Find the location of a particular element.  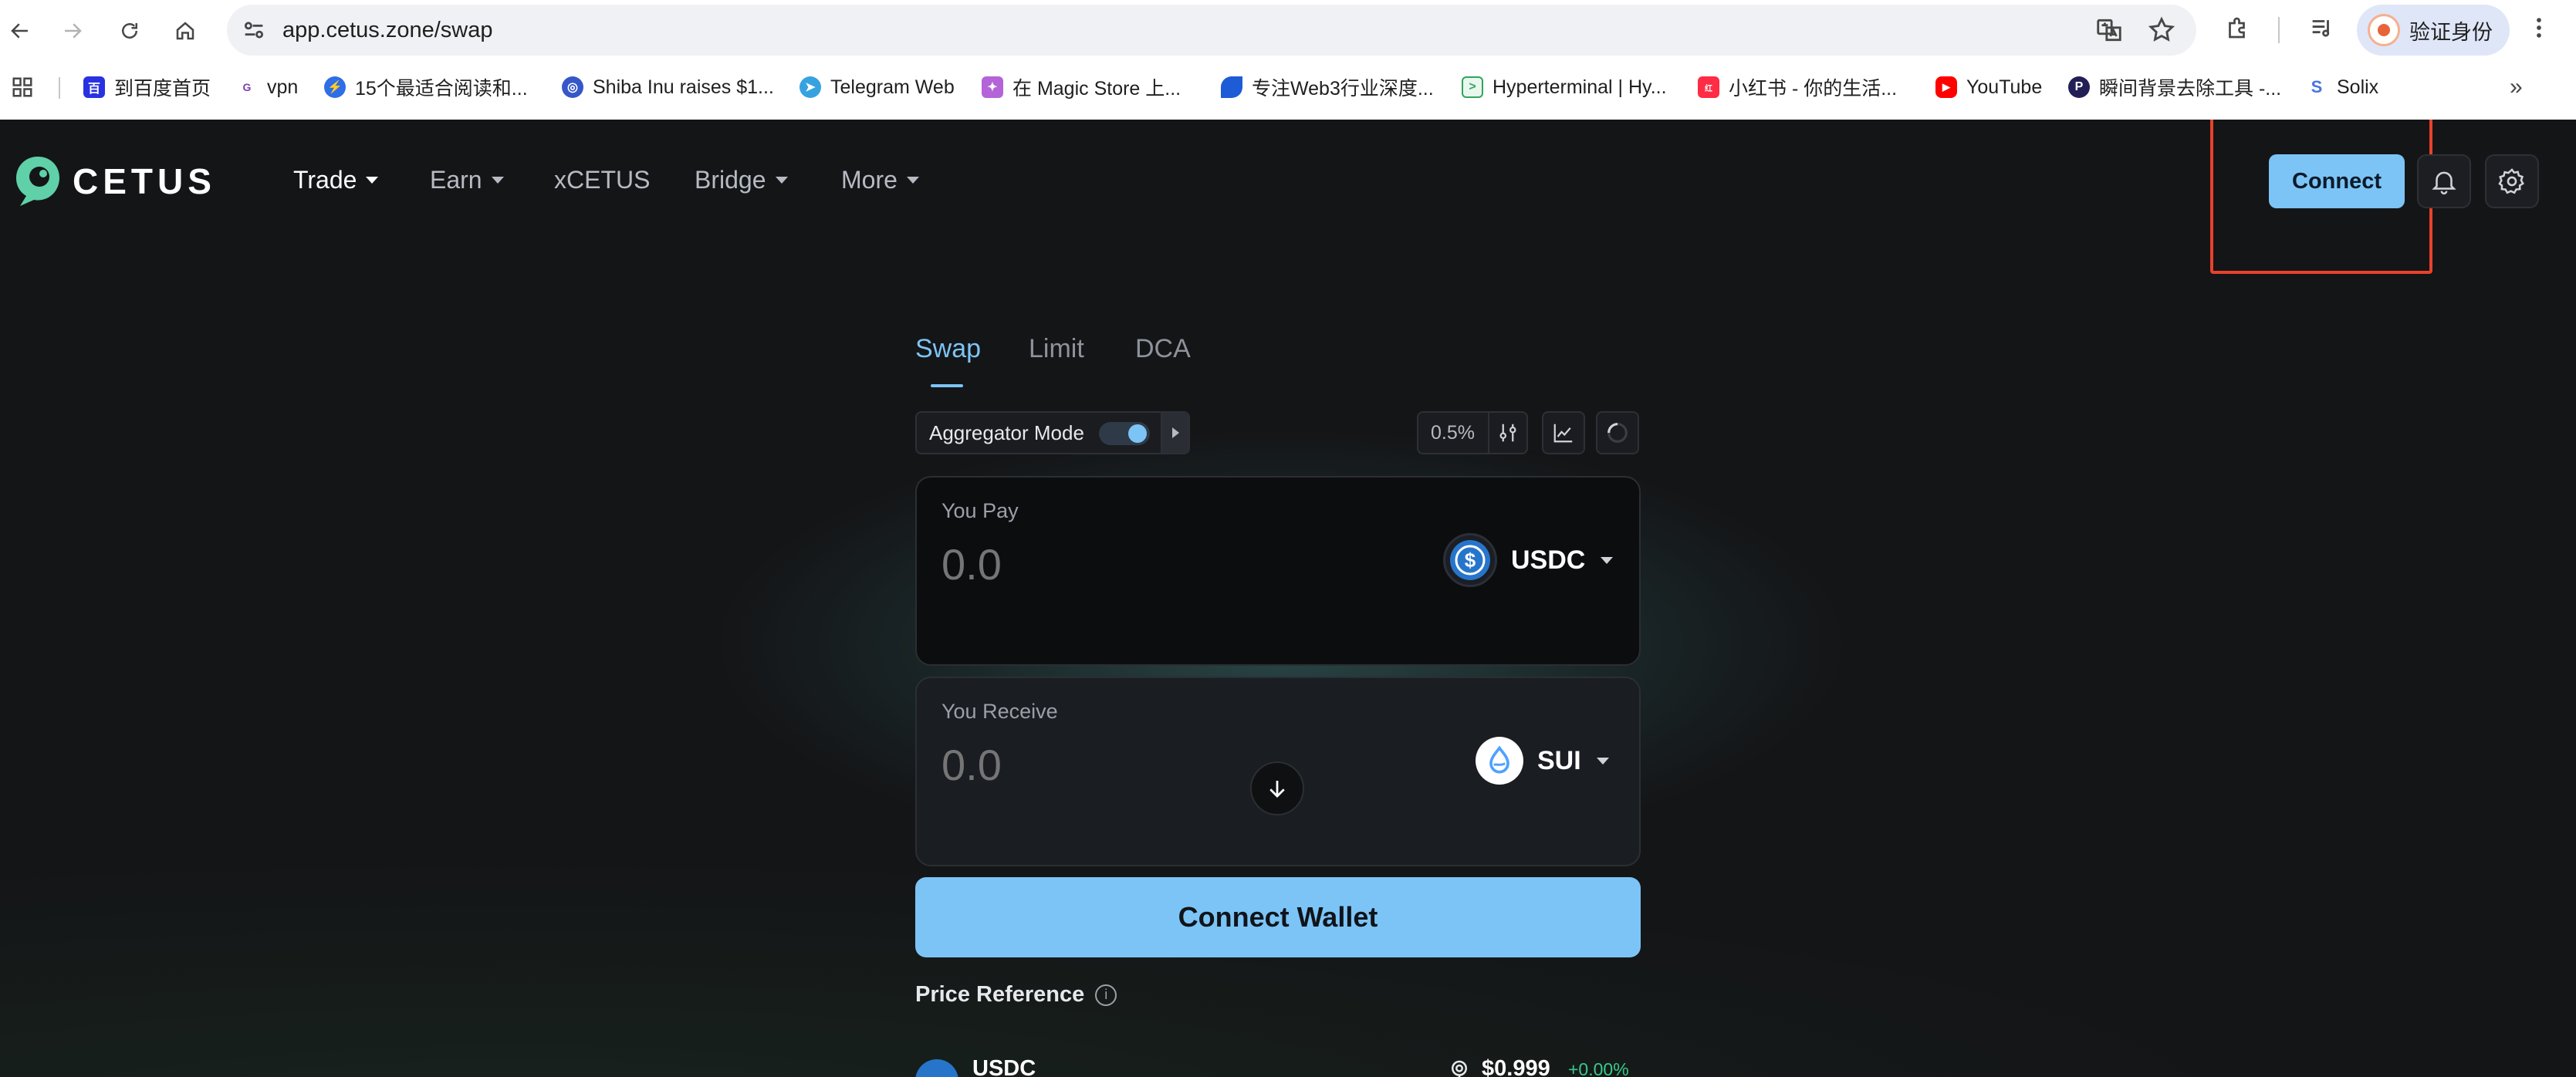

slippage-control: 0.5% is located at coordinates (1472, 432).